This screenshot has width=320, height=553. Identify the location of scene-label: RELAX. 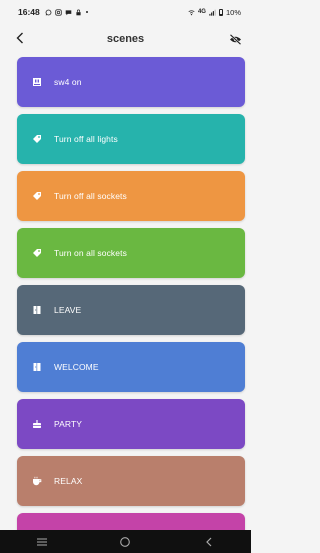
(68, 481).